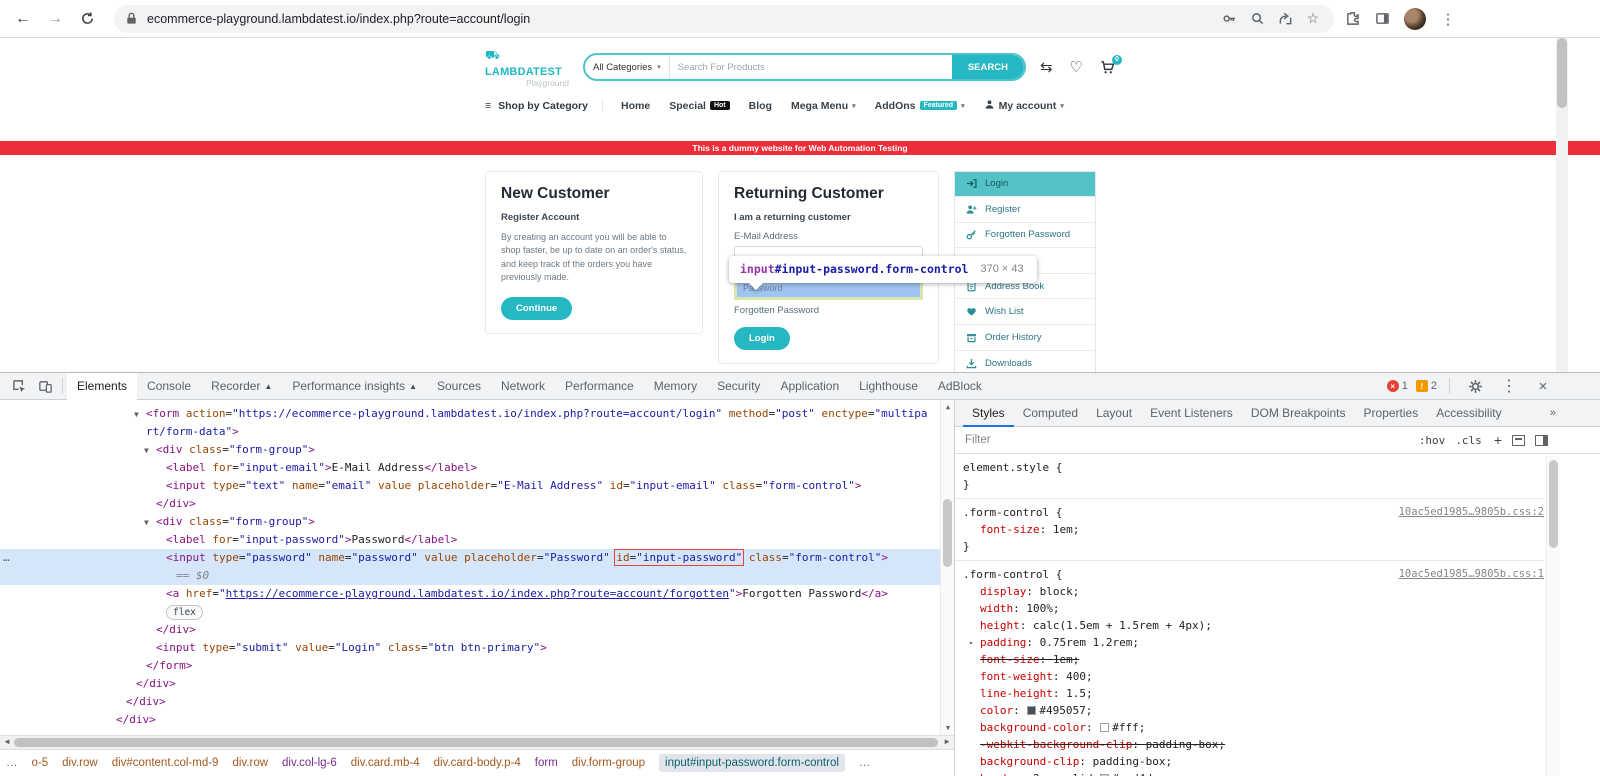 The height and width of the screenshot is (776, 1600). Describe the element at coordinates (1448, 19) in the screenshot. I see `browser-menu-icon: ⋮` at that location.